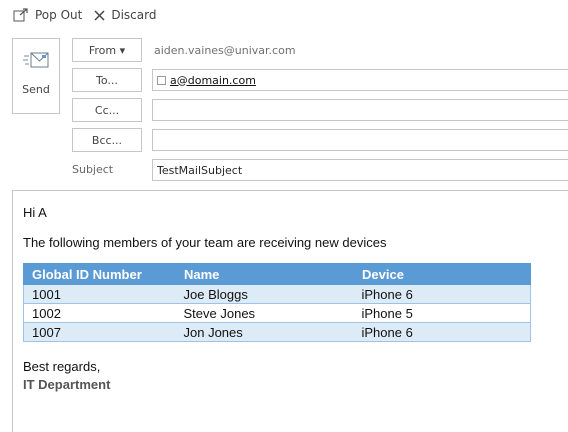 This screenshot has width=568, height=432. Describe the element at coordinates (360, 170) in the screenshot. I see `subject-field: TestMailSubject` at that location.